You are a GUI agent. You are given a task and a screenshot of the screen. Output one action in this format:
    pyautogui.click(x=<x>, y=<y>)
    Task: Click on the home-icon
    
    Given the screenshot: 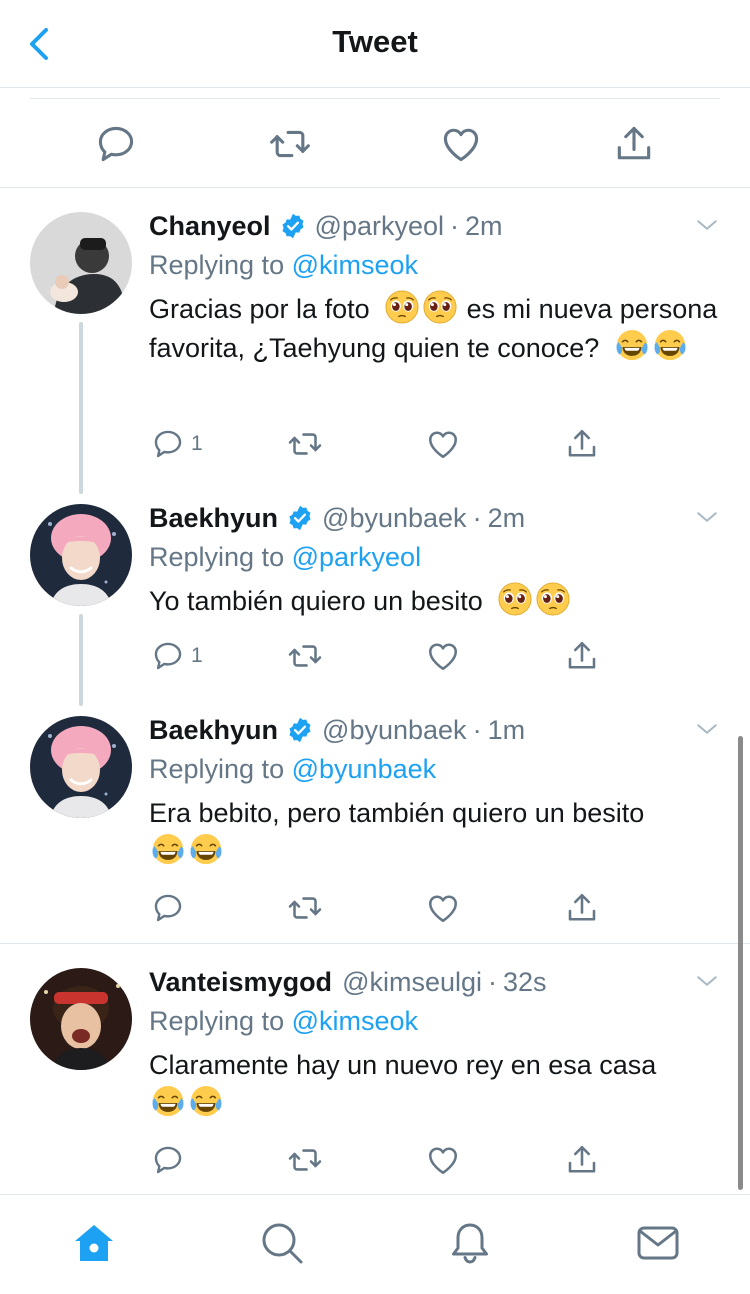 What is the action you would take?
    pyautogui.click(x=94, y=1243)
    